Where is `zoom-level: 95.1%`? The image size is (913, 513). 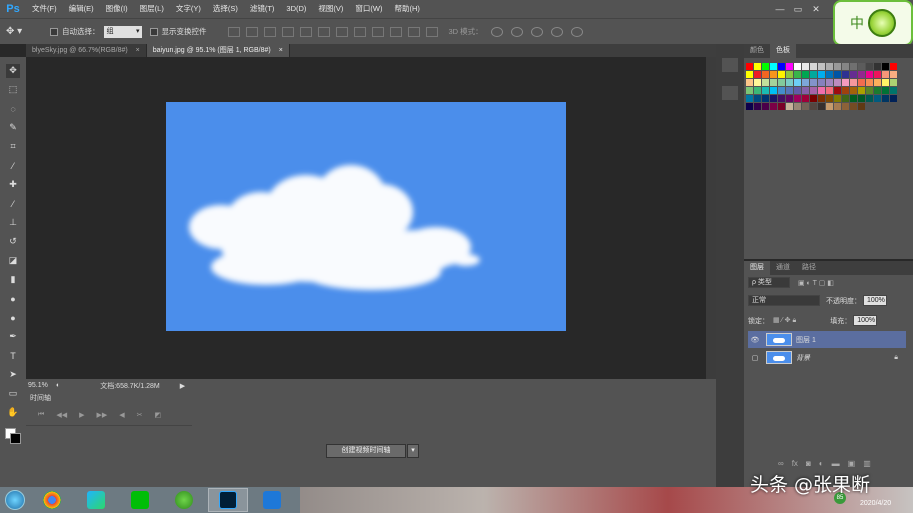 zoom-level: 95.1% is located at coordinates (41, 385).